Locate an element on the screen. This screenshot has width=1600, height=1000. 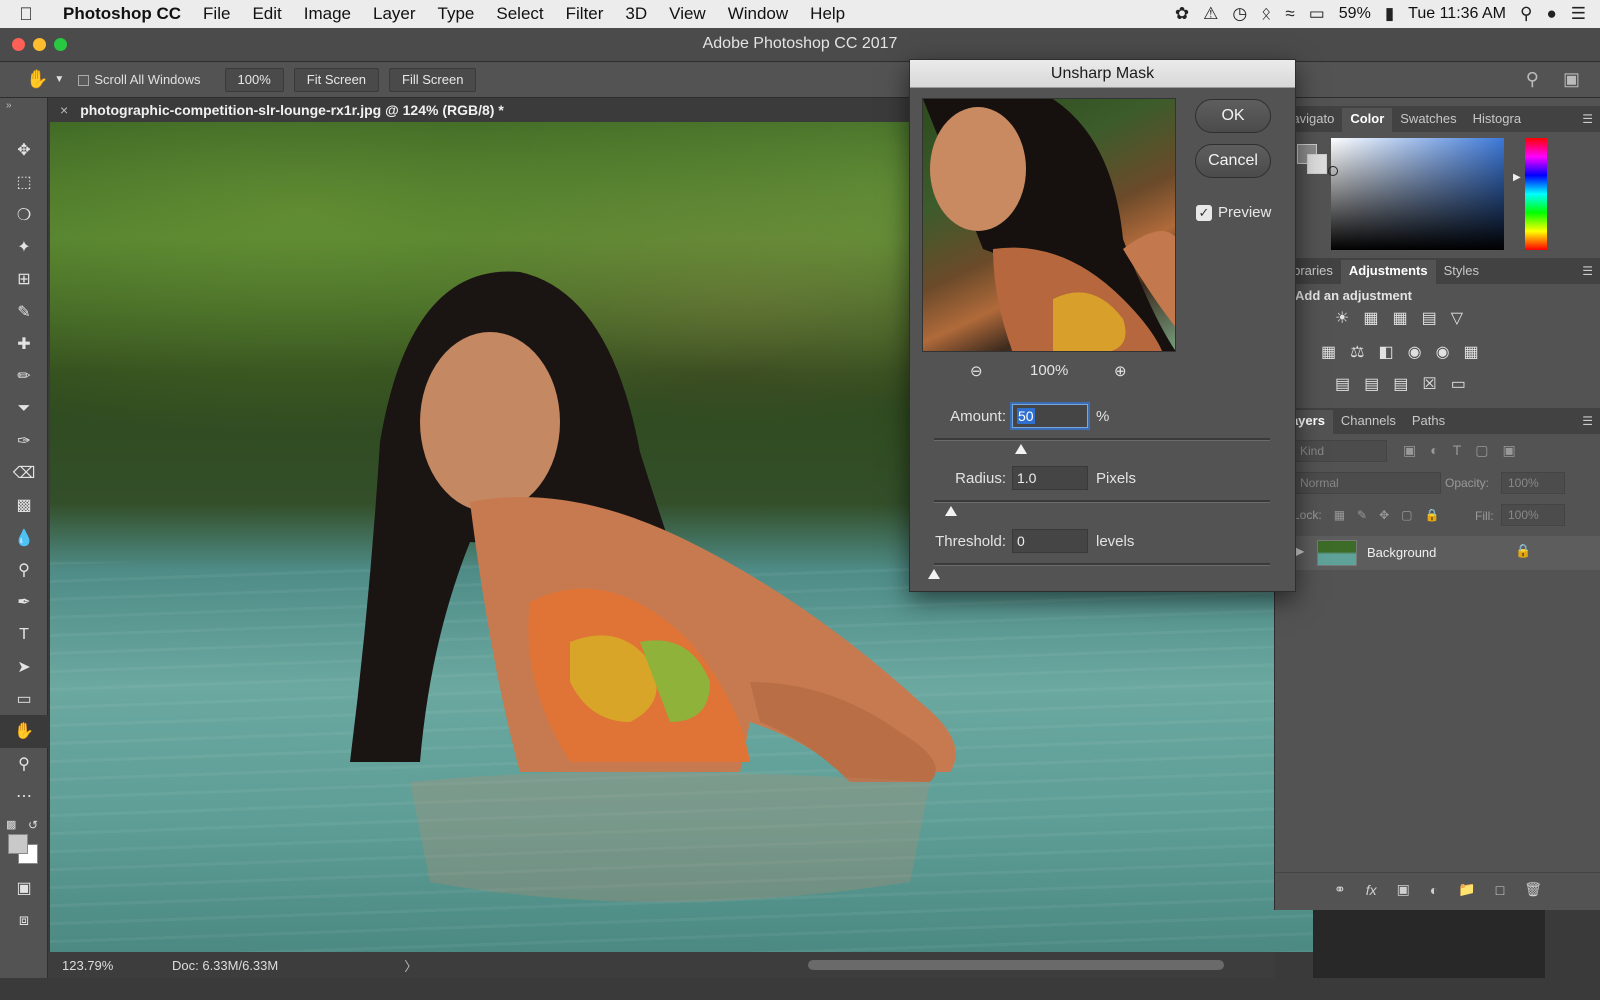
zoom-out-icon: ⊖ is located at coordinates (976, 371).